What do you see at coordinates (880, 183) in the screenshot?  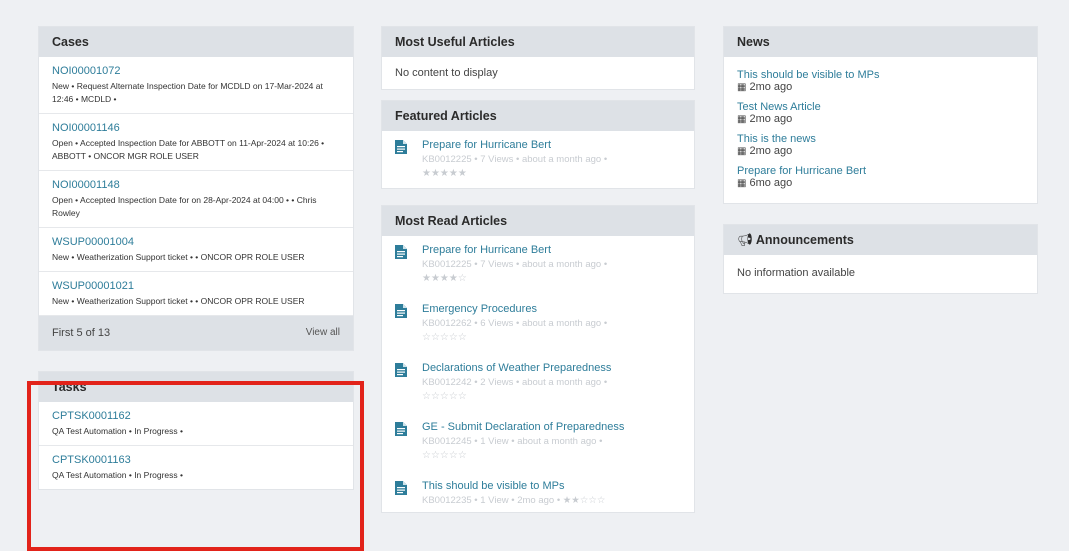 I see `news-age: ▦ 6mo ago` at bounding box center [880, 183].